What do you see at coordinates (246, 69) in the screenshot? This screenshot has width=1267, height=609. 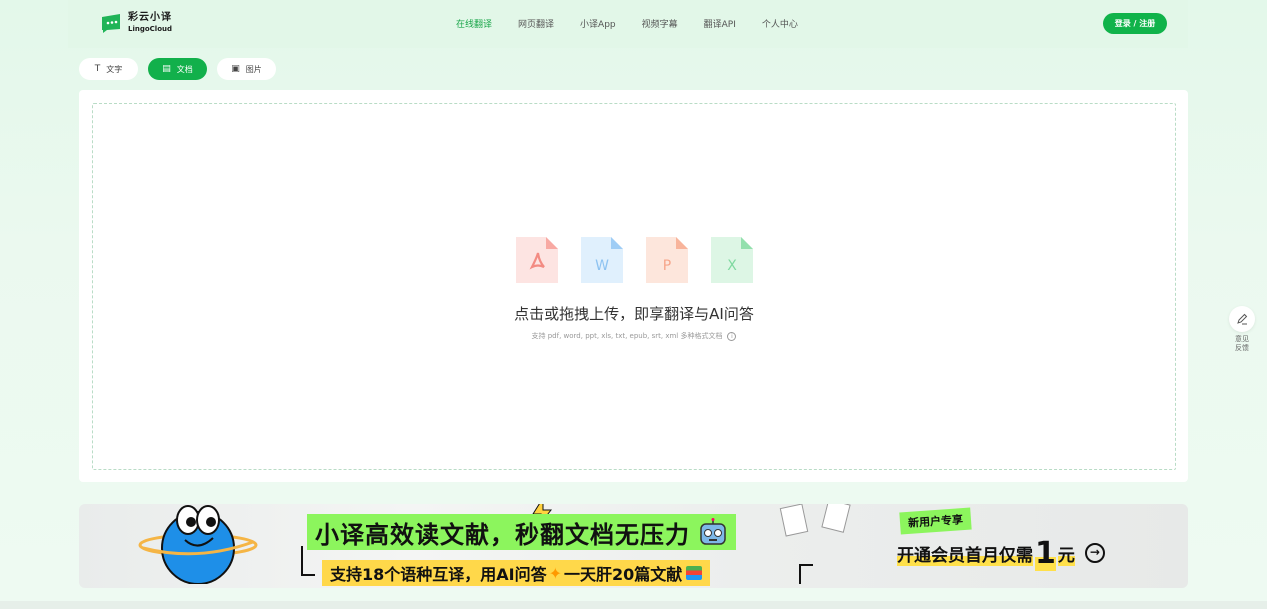 I see `tab-image: ▣ 图片` at bounding box center [246, 69].